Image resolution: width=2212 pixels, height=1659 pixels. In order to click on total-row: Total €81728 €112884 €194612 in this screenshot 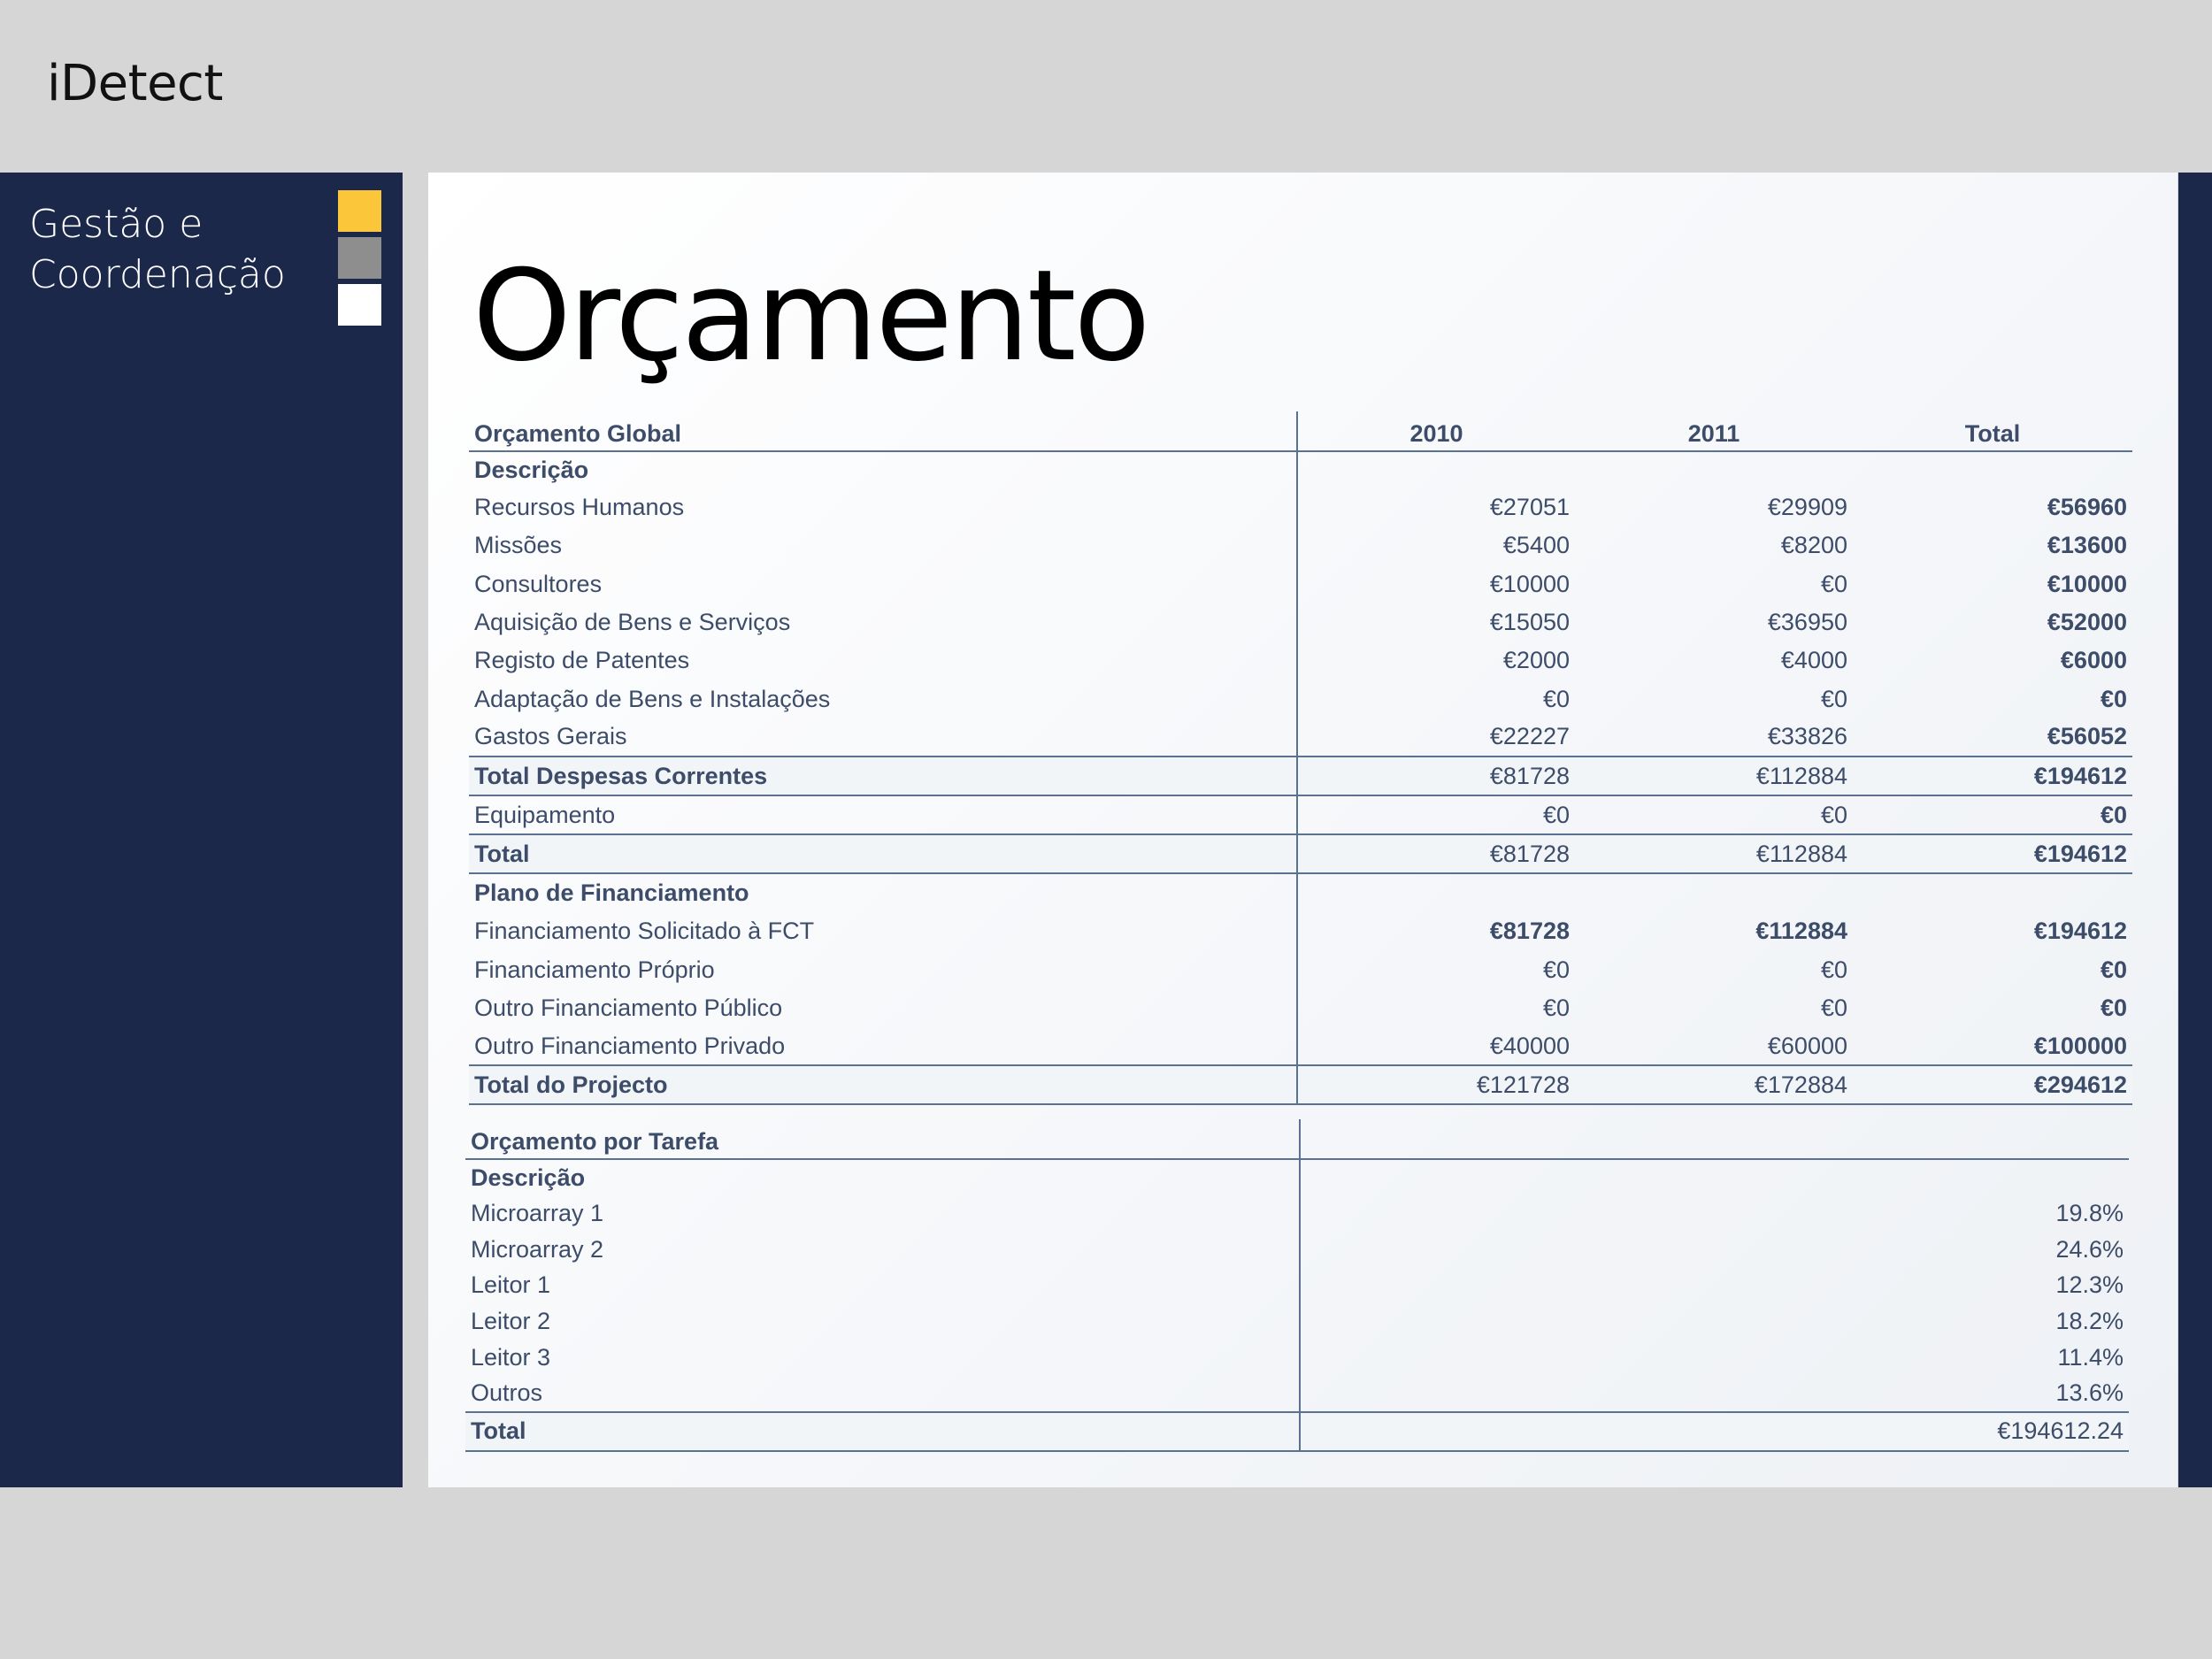, I will do `click(1301, 854)`.